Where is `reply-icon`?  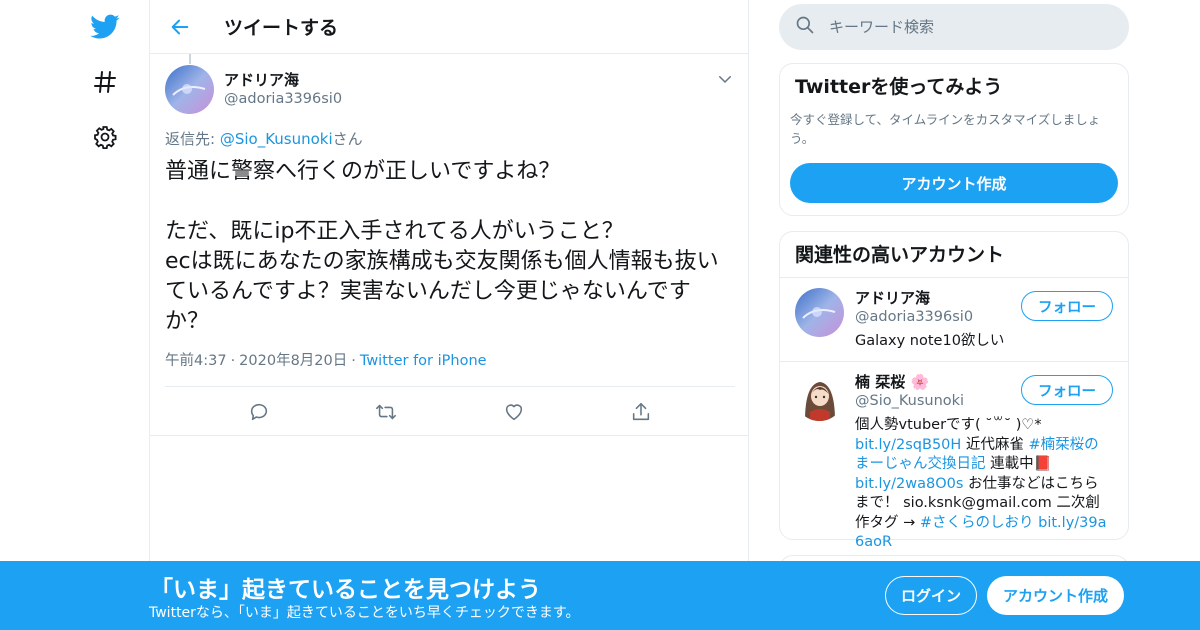
reply-icon is located at coordinates (259, 412).